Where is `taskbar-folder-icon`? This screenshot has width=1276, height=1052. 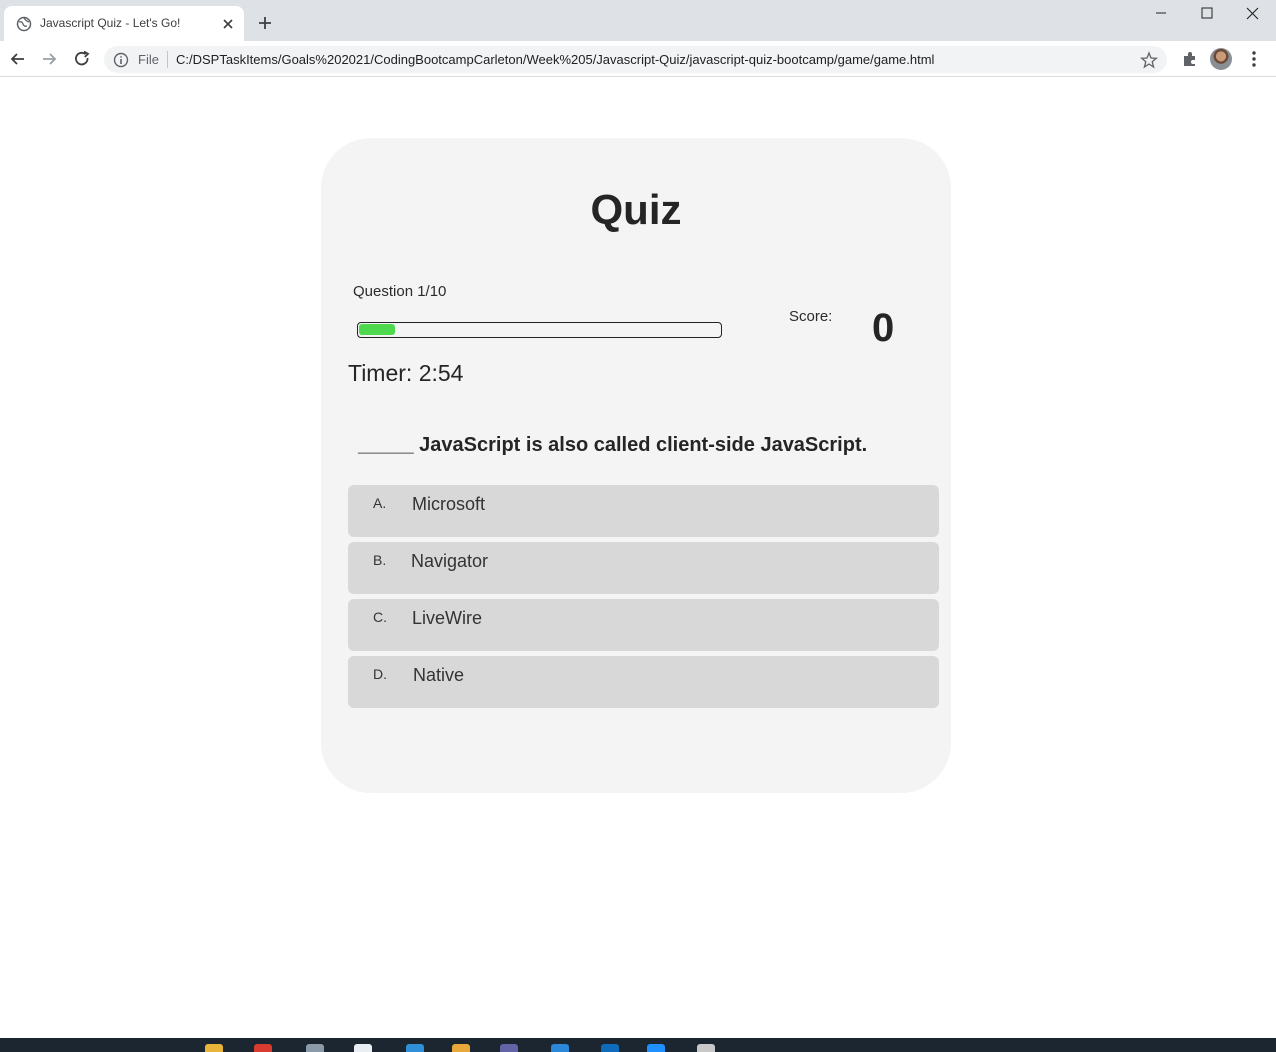 taskbar-folder-icon is located at coordinates (214, 1048).